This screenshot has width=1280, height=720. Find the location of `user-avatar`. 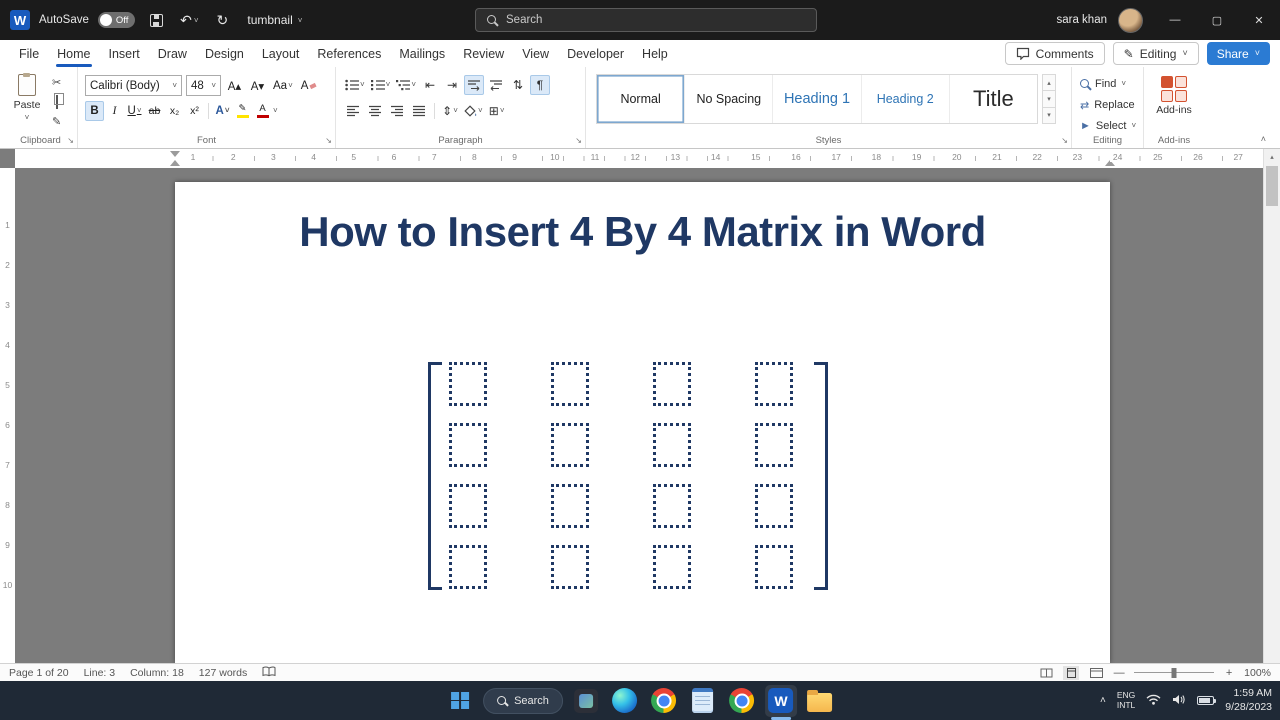

user-avatar is located at coordinates (1130, 20).